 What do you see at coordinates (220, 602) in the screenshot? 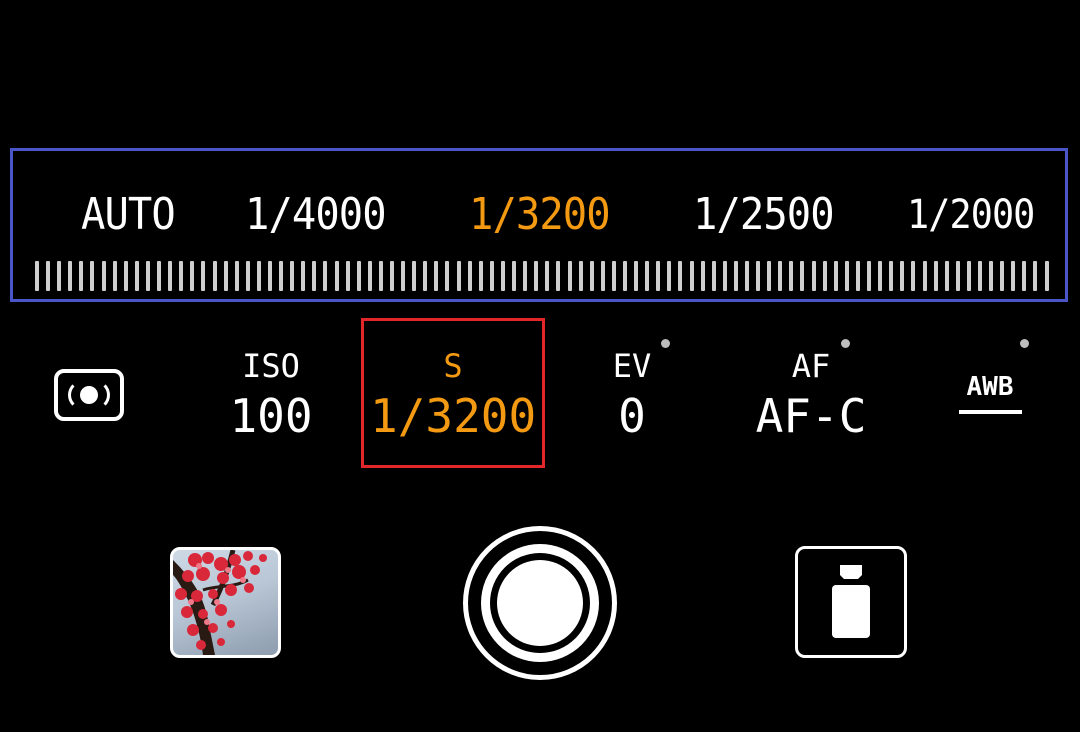
I see `plum-blossom-image` at bounding box center [220, 602].